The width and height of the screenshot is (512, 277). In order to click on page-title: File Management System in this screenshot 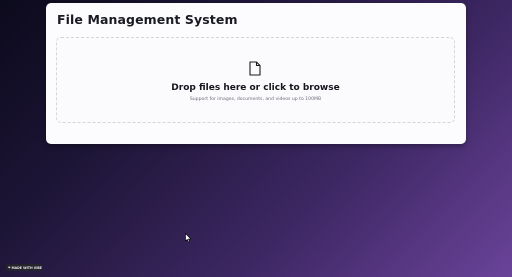, I will do `click(147, 19)`.